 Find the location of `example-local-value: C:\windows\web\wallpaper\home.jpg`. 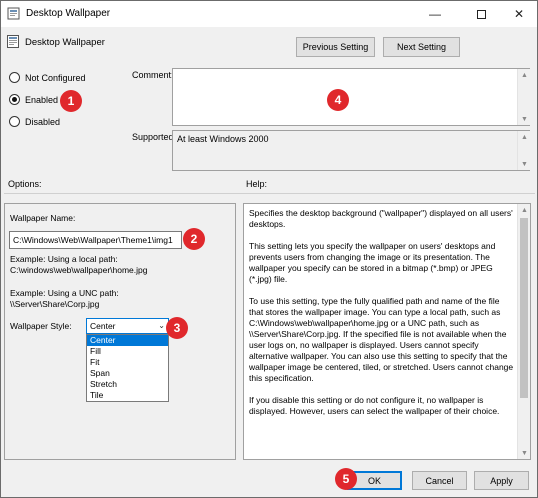

example-local-value: C:\windows\web\wallpaper\home.jpg is located at coordinates (79, 270).